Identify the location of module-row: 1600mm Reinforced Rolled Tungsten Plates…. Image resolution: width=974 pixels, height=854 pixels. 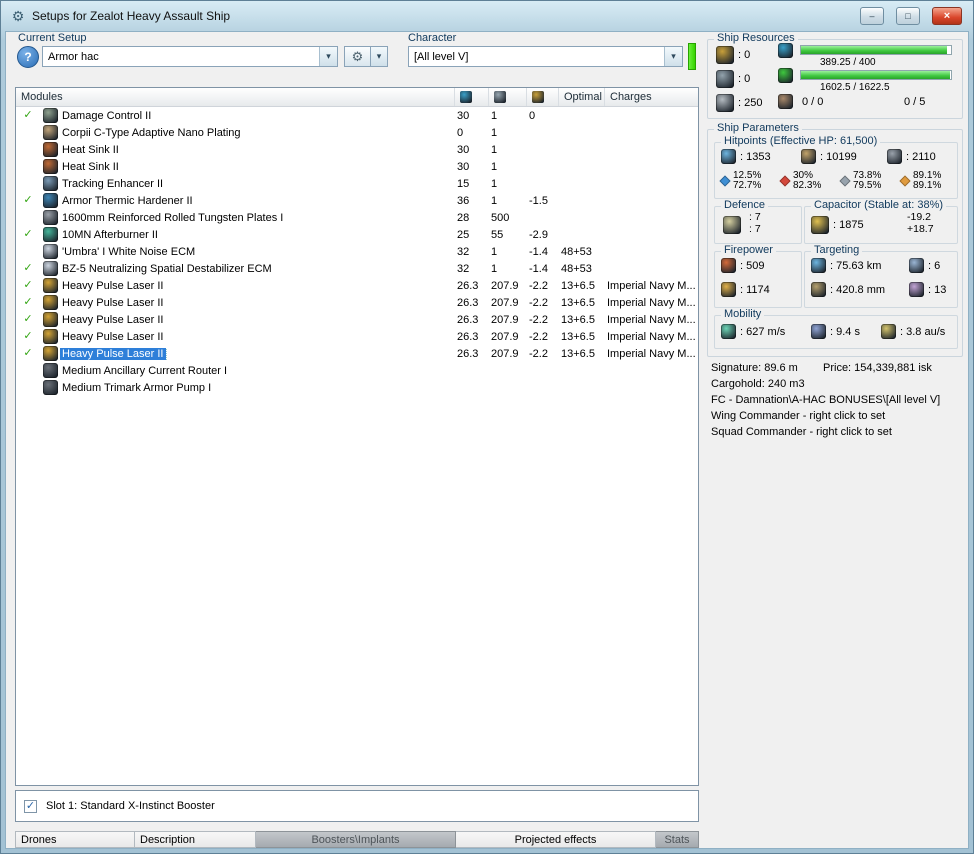
(357, 217).